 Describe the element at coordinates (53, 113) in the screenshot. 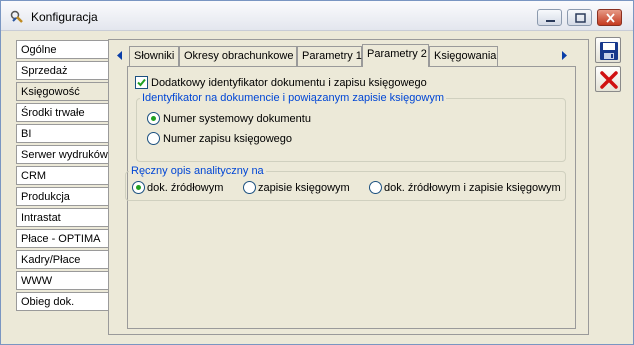

I see `nav-item-label: Środki trwałe` at that location.